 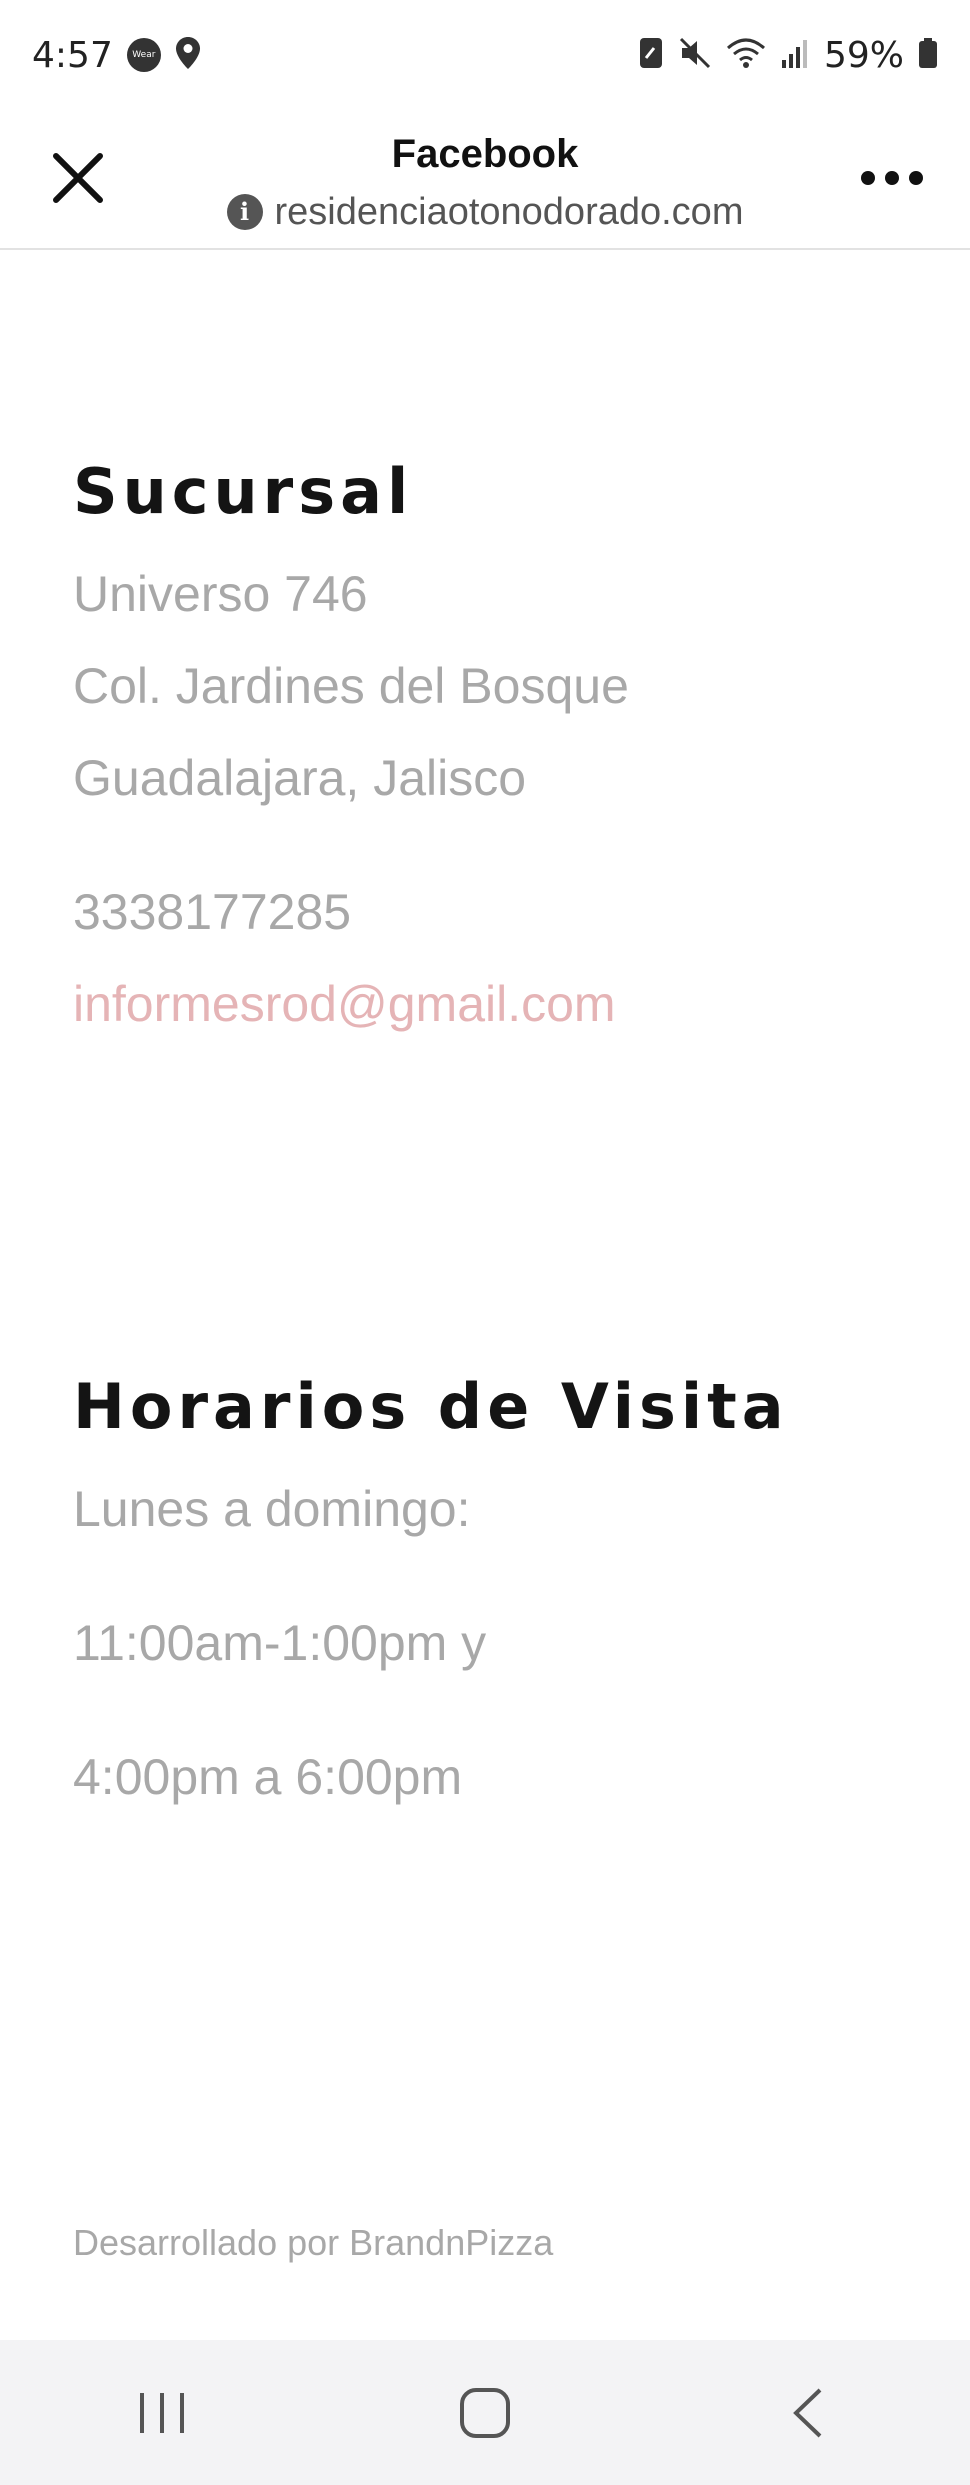 What do you see at coordinates (493, 912) in the screenshot?
I see `phone-number: 3338177285` at bounding box center [493, 912].